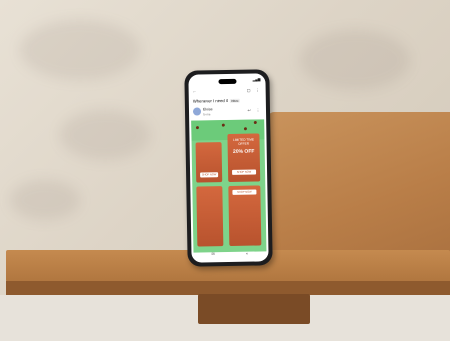  Describe the element at coordinates (227, 111) in the screenshot. I see `sender-row: Eloise to me ↩ ⋮` at that location.